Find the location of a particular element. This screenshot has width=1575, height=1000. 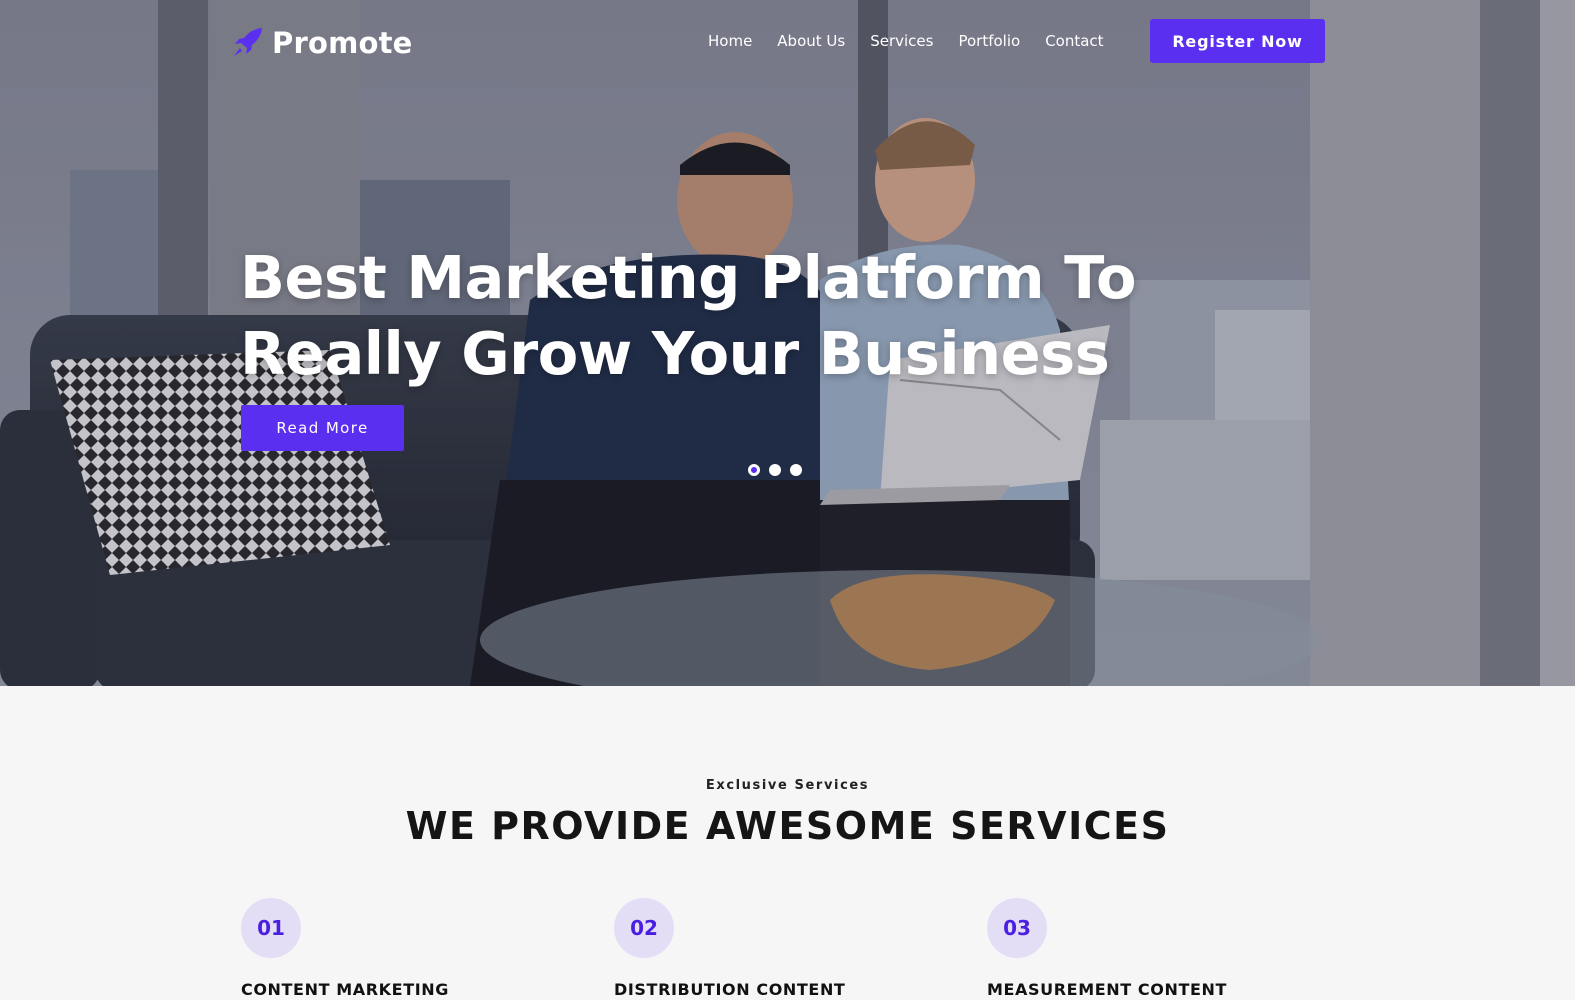

service-number-badge: 03 is located at coordinates (1017, 928).